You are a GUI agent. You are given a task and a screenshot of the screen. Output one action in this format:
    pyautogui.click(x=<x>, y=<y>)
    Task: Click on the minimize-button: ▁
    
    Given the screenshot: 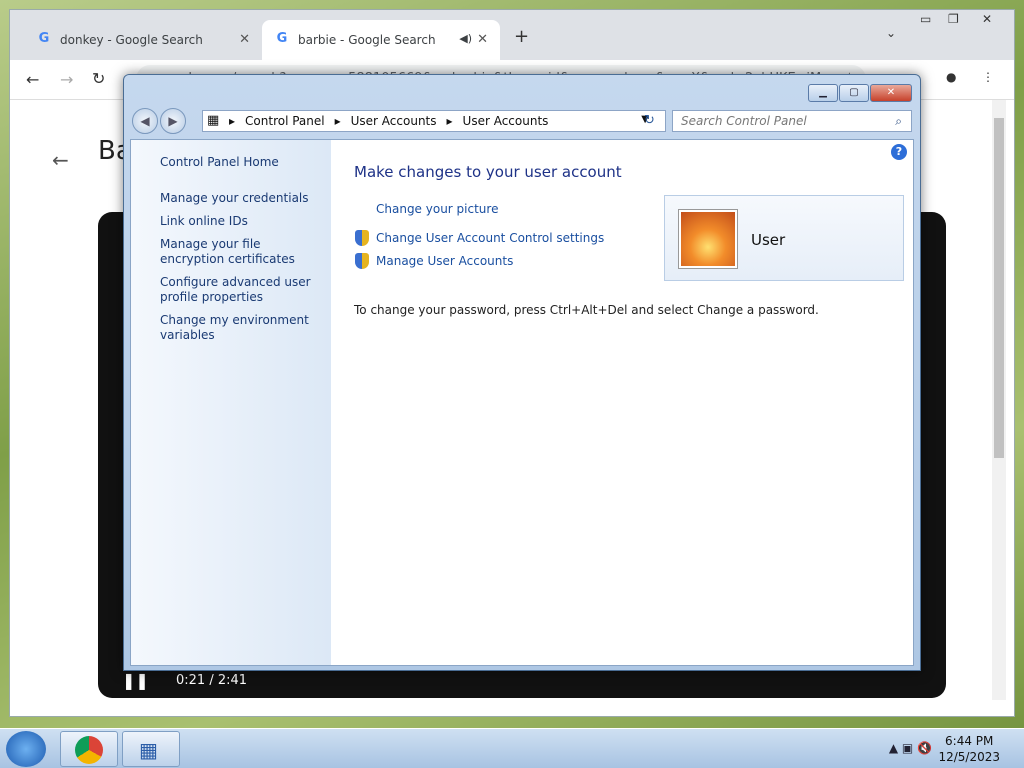 What is the action you would take?
    pyautogui.click(x=823, y=93)
    